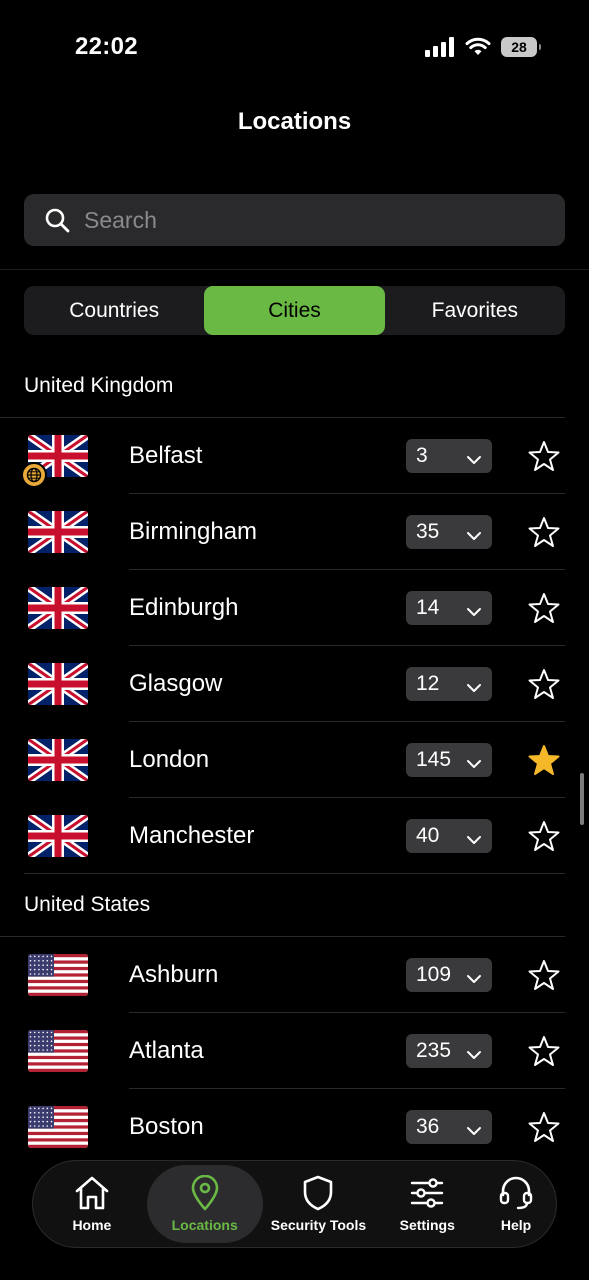  Describe the element at coordinates (294, 1051) in the screenshot. I see `city-row-atlanta: Atlanta 235` at that location.